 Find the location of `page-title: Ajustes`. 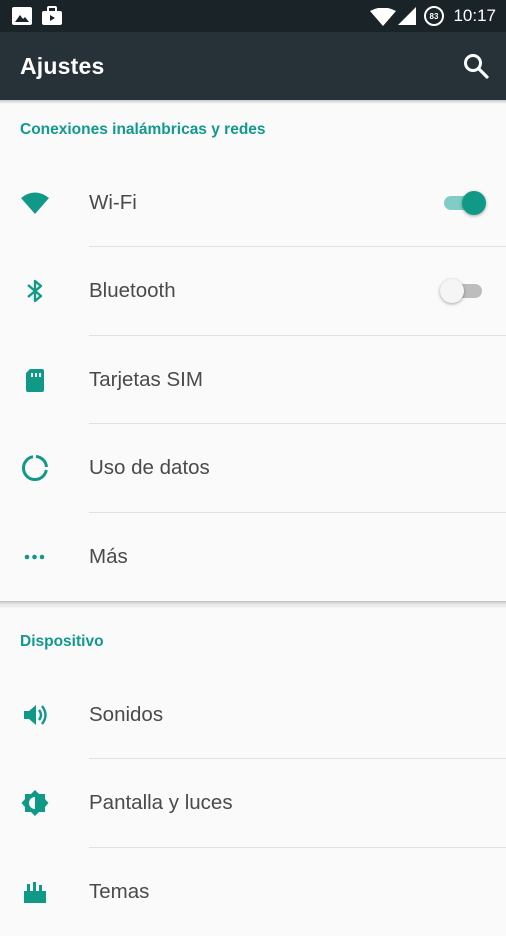

page-title: Ajustes is located at coordinates (62, 66).